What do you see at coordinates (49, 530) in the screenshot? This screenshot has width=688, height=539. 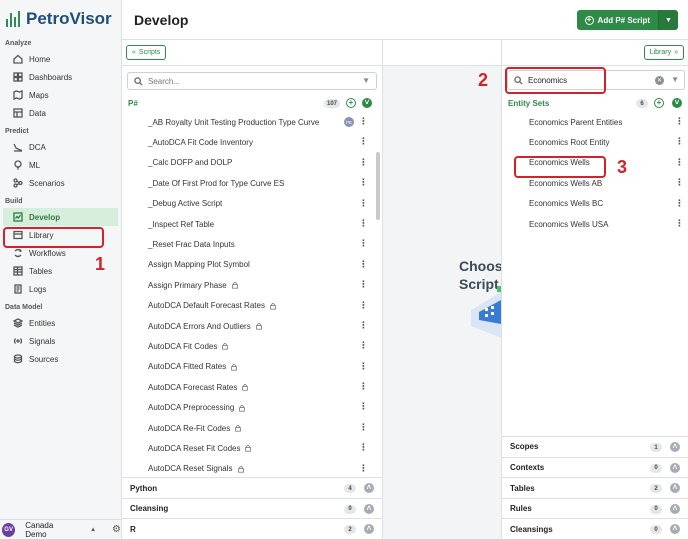 I see `workspace-name: Canada Demo` at bounding box center [49, 530].